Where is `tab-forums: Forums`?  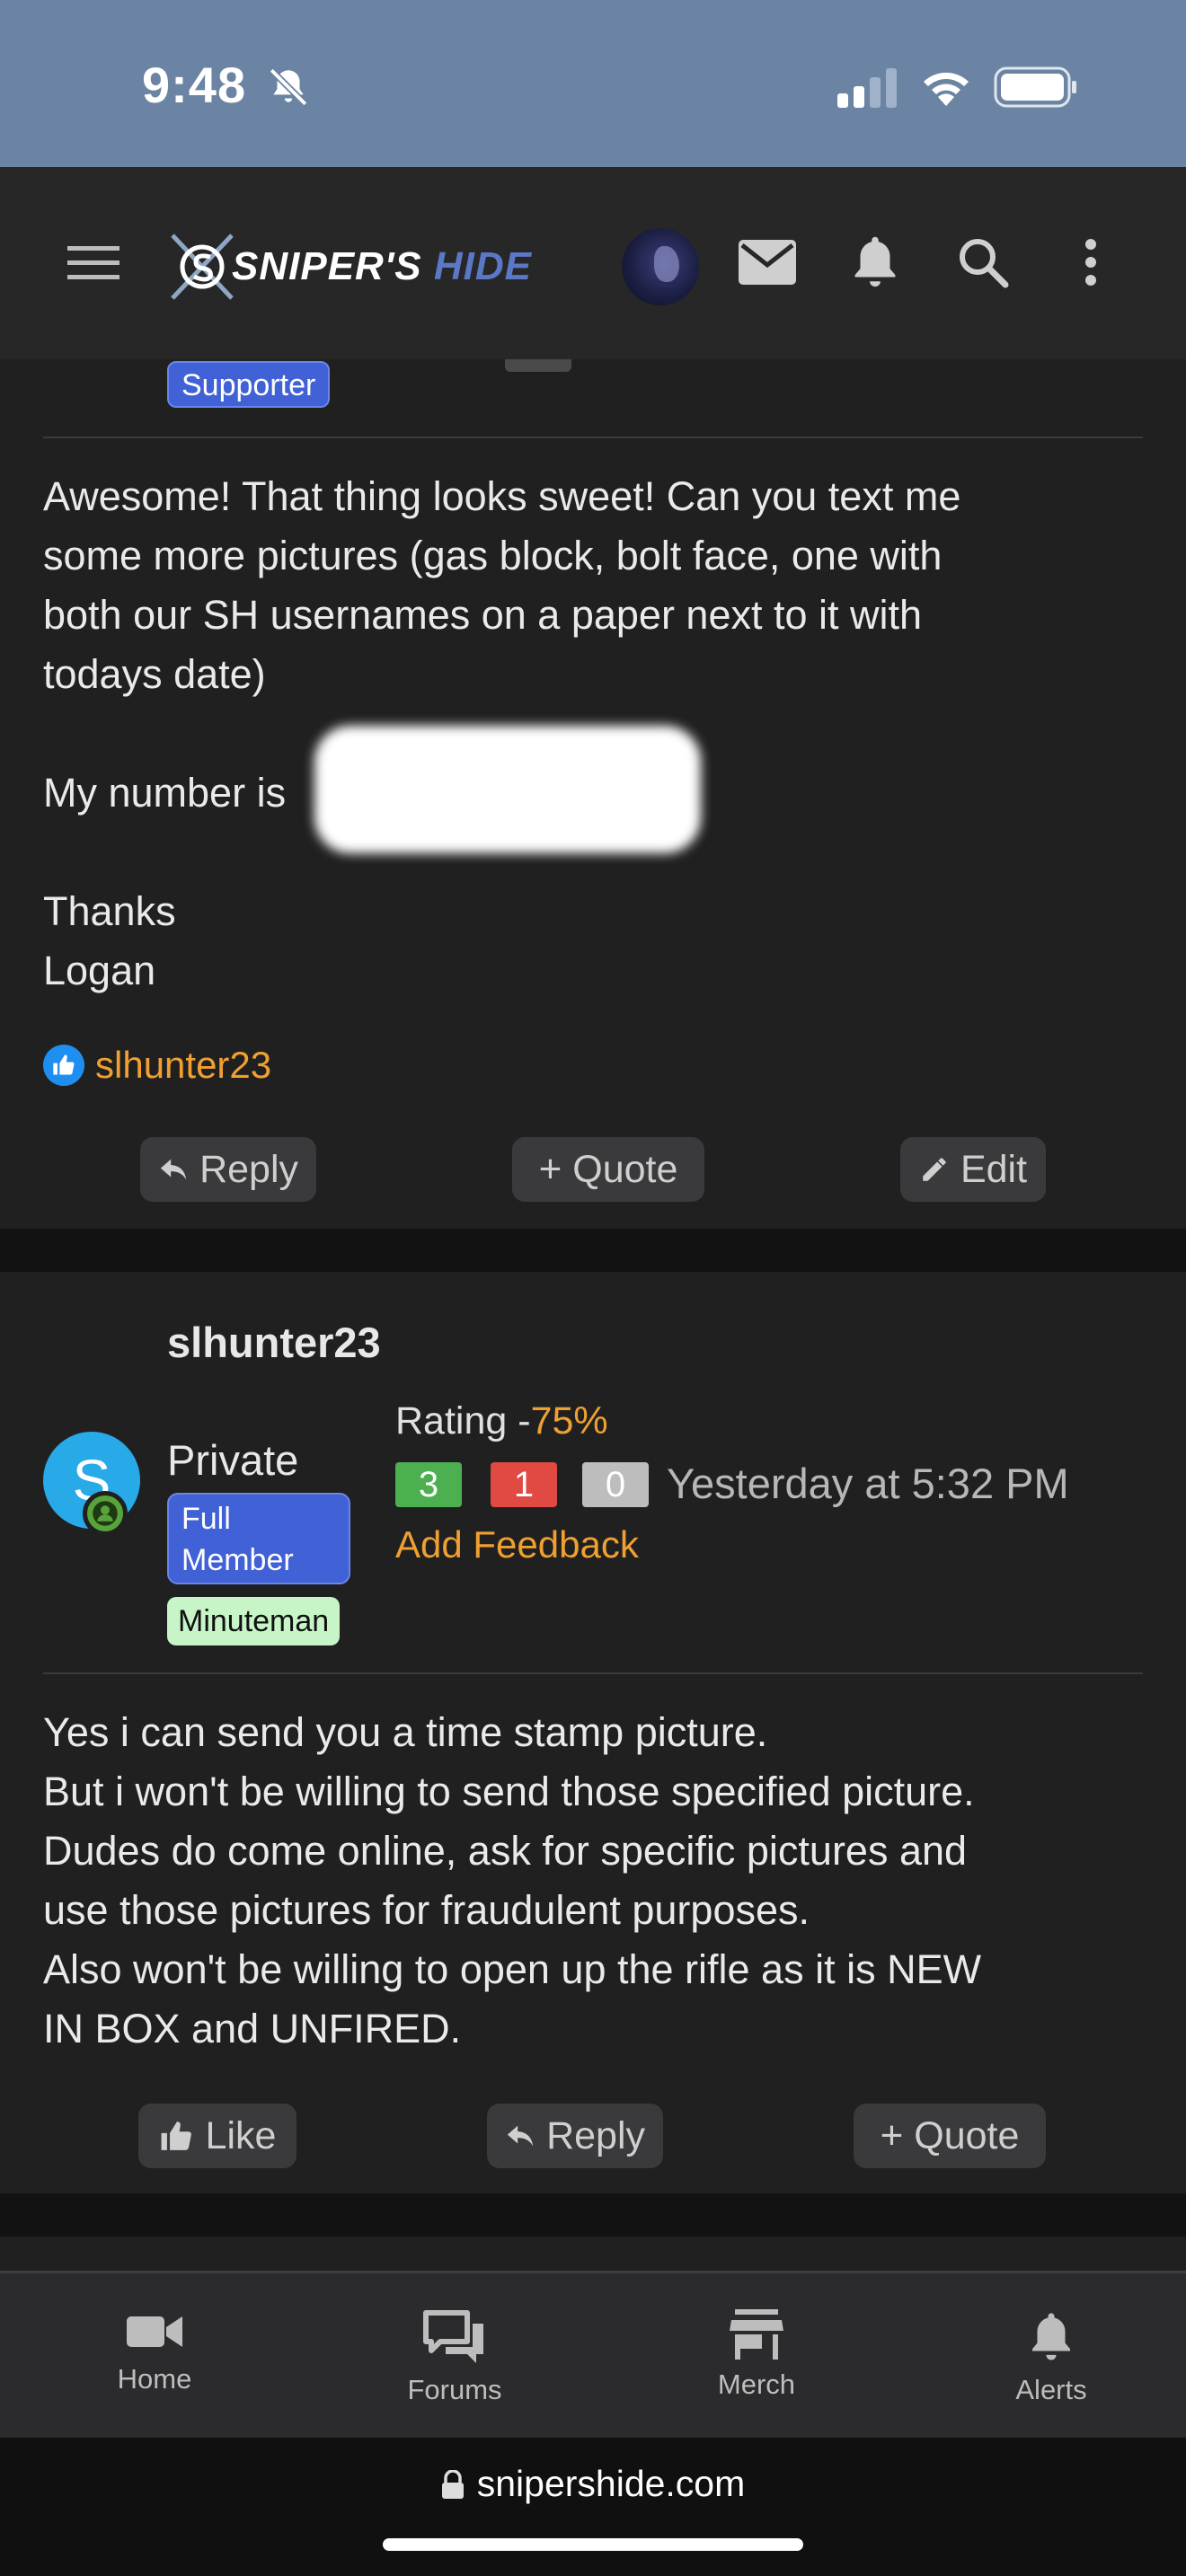
tab-forums: Forums is located at coordinates (454, 2356).